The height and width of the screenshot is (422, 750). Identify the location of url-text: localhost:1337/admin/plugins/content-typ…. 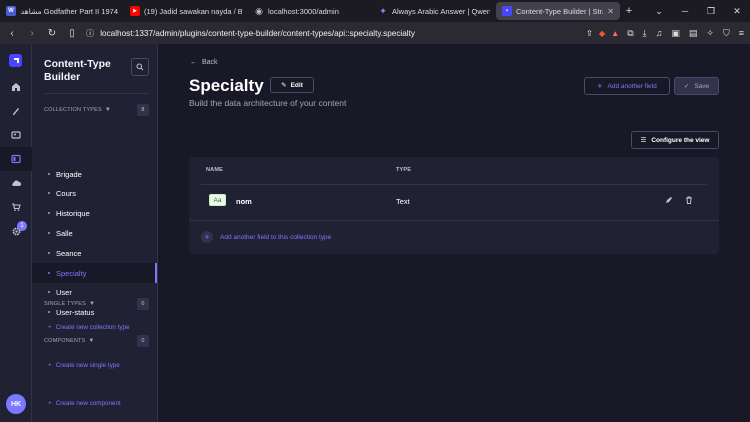
(257, 33).